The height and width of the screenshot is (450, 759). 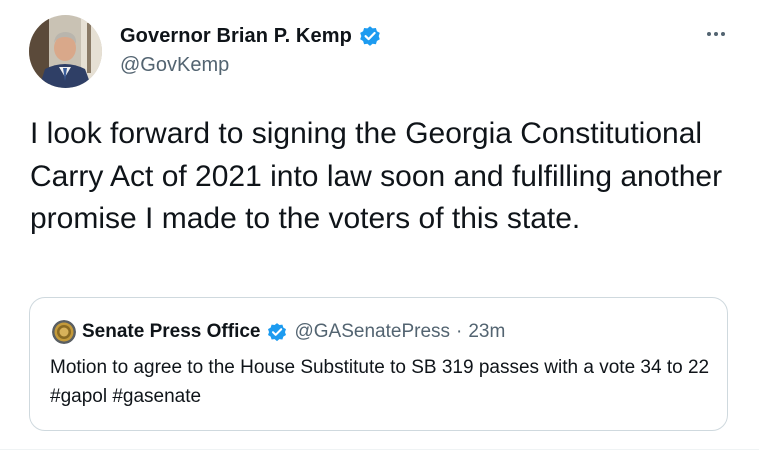 I want to click on quoted-tweet-header: Senate Press Office @GASenatePress · 23m, so click(x=278, y=332).